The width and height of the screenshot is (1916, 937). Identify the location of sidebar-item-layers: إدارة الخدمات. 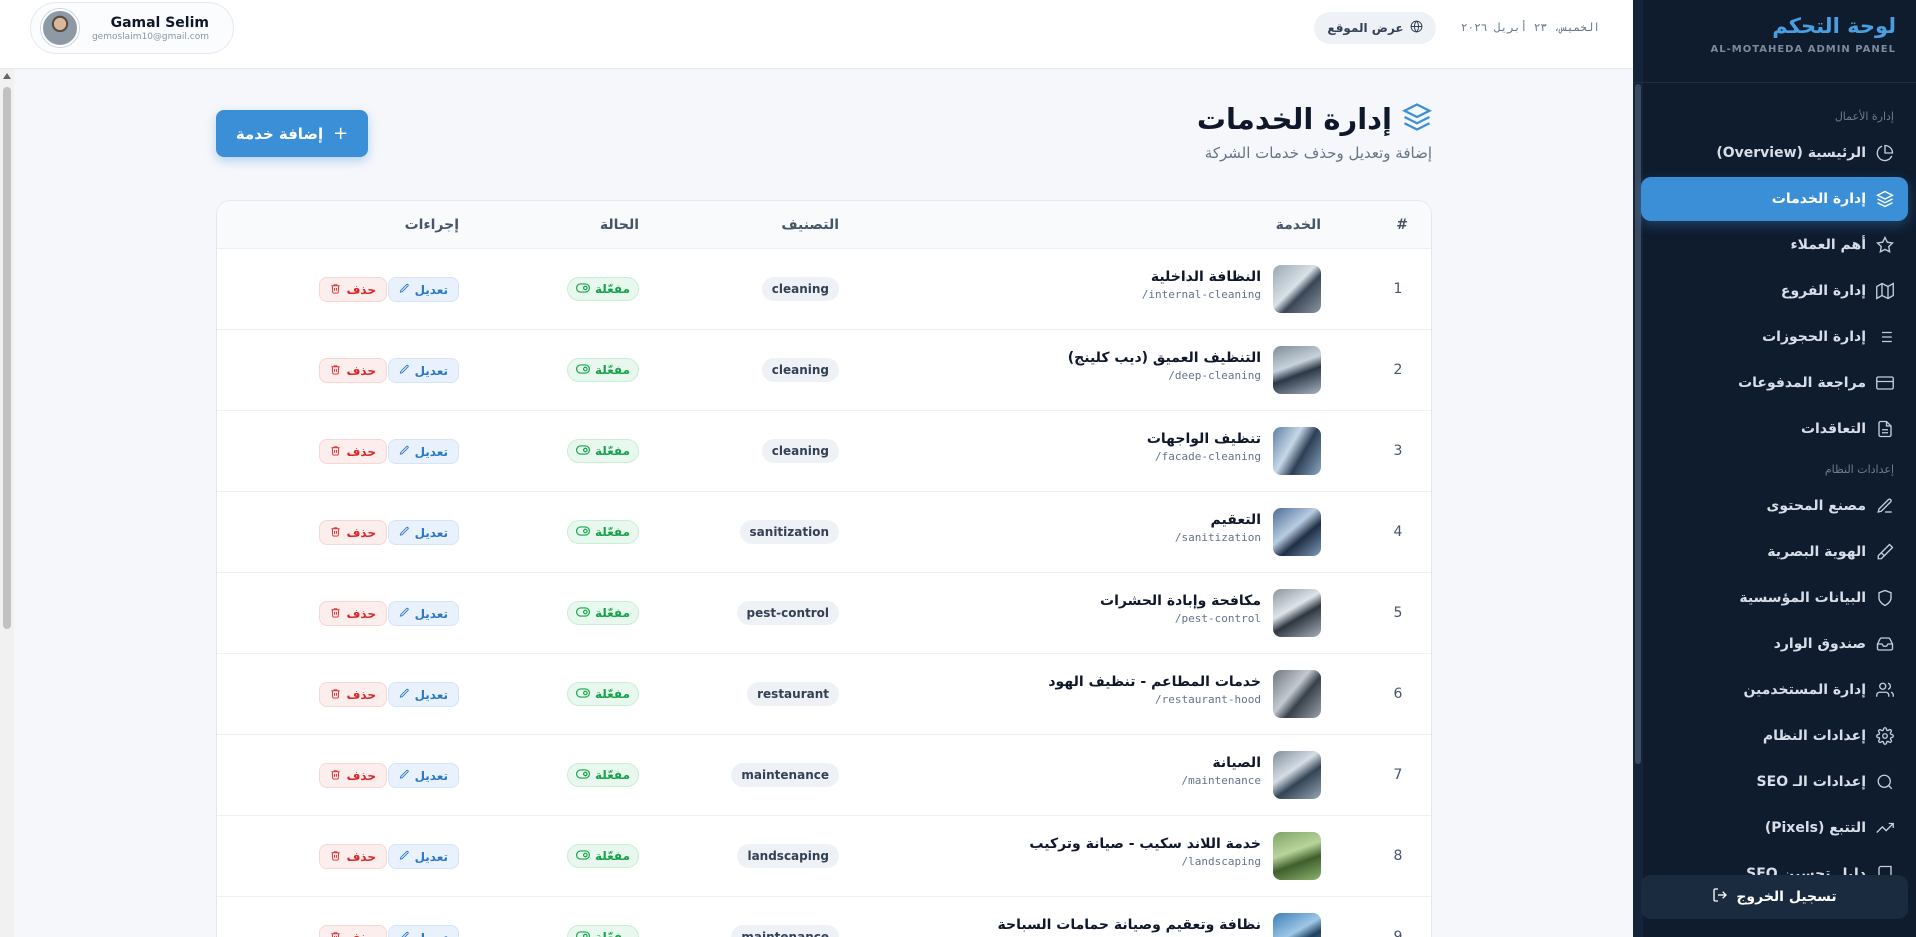
(1774, 199).